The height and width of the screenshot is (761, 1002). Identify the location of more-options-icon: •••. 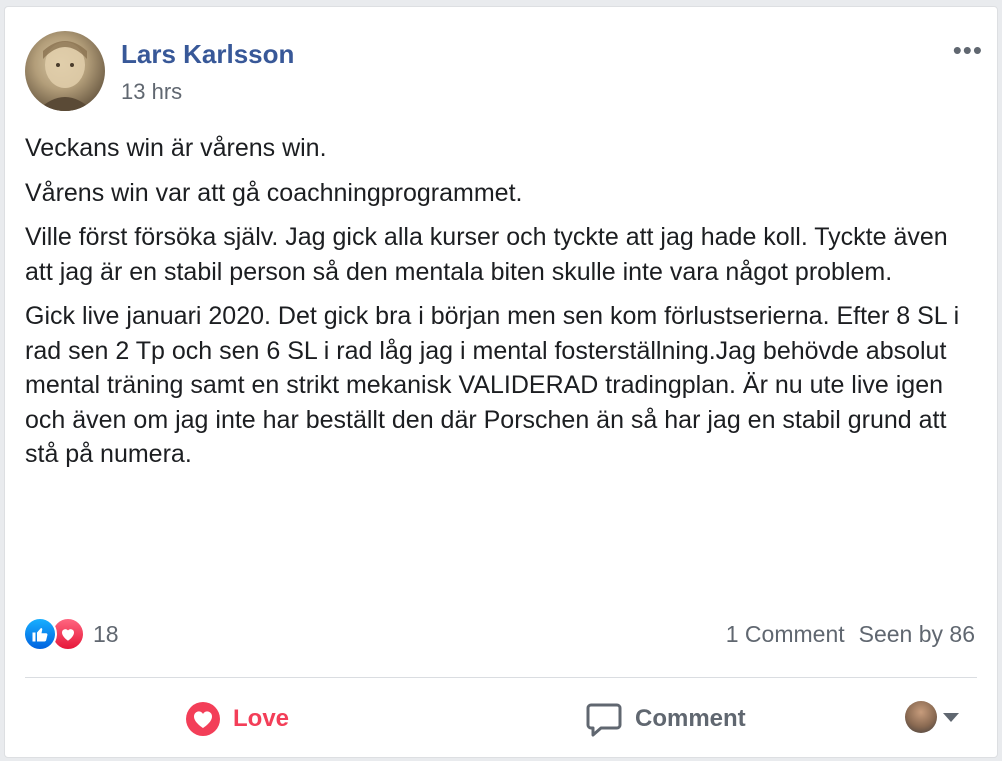
(968, 50).